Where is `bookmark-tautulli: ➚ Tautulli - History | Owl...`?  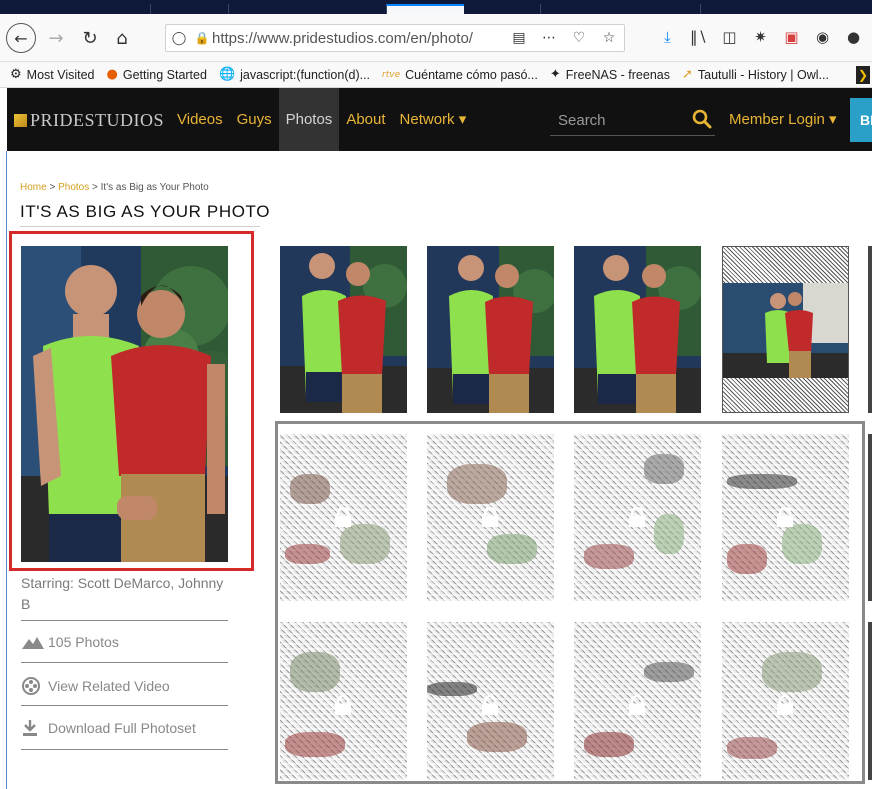
bookmark-tautulli: ➚ Tautulli - History | Owl... is located at coordinates (755, 74).